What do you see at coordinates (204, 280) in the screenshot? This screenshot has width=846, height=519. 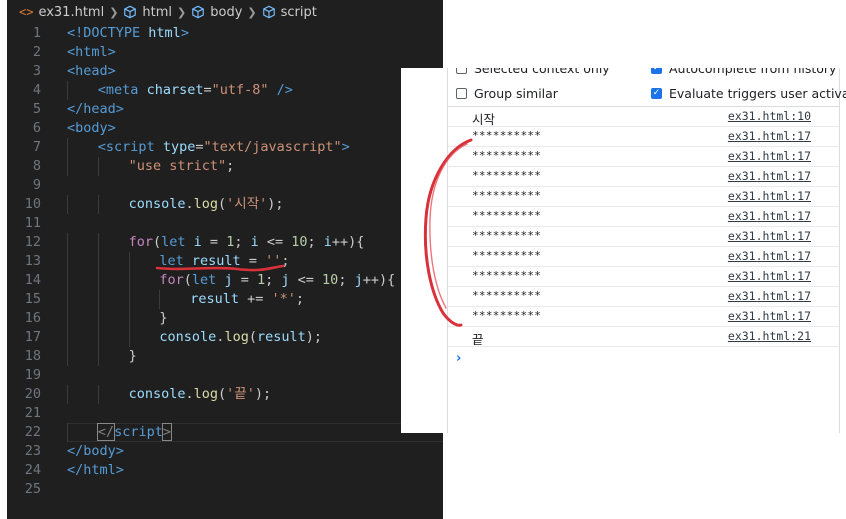 I see `code-token: let` at bounding box center [204, 280].